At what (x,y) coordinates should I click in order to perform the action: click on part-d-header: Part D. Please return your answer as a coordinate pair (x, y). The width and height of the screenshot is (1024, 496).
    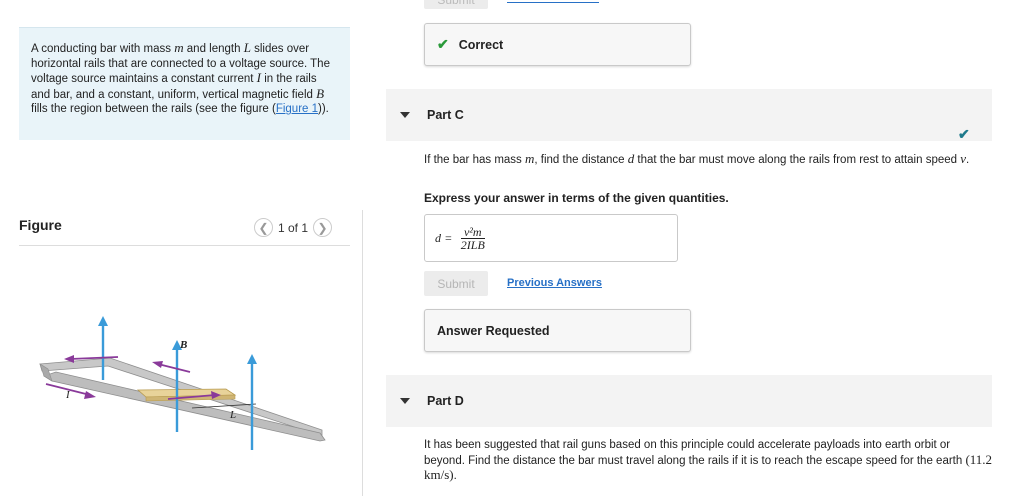
    Looking at the image, I should click on (689, 401).